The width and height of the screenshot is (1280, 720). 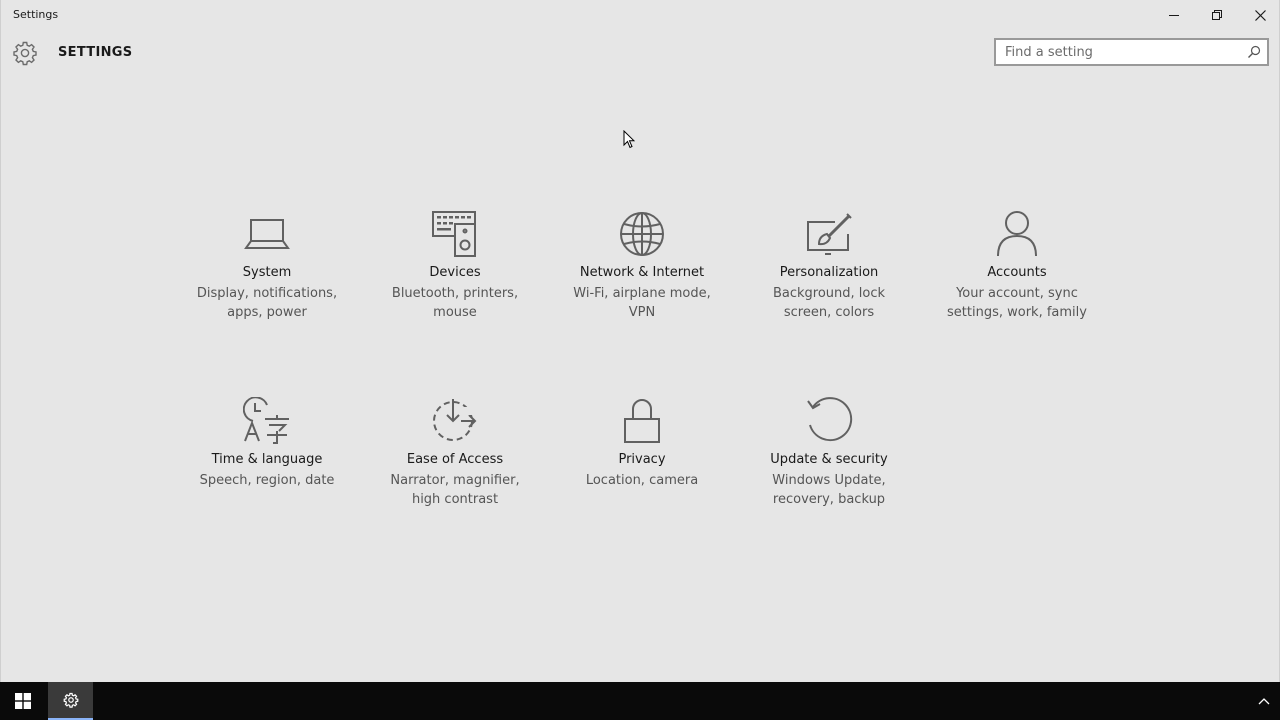 I want to click on category-name: Network & Internet, so click(x=642, y=272).